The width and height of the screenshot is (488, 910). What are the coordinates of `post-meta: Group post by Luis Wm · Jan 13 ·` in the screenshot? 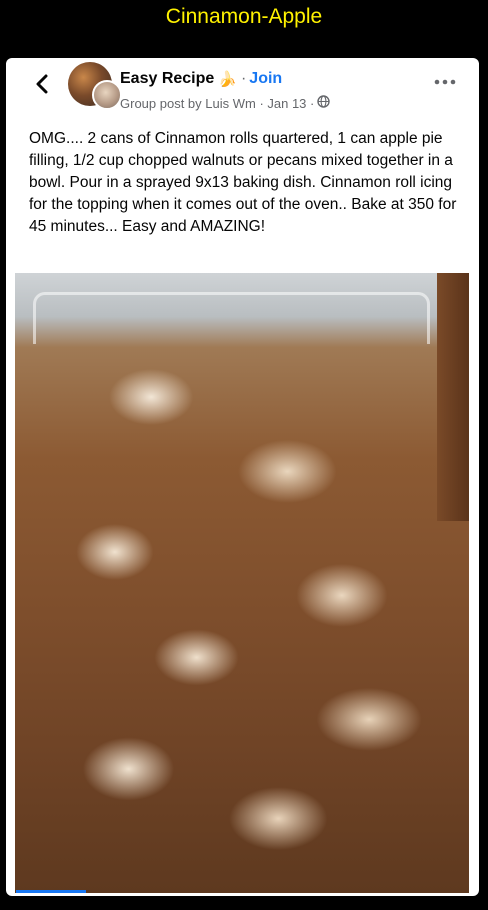 It's located at (225, 103).